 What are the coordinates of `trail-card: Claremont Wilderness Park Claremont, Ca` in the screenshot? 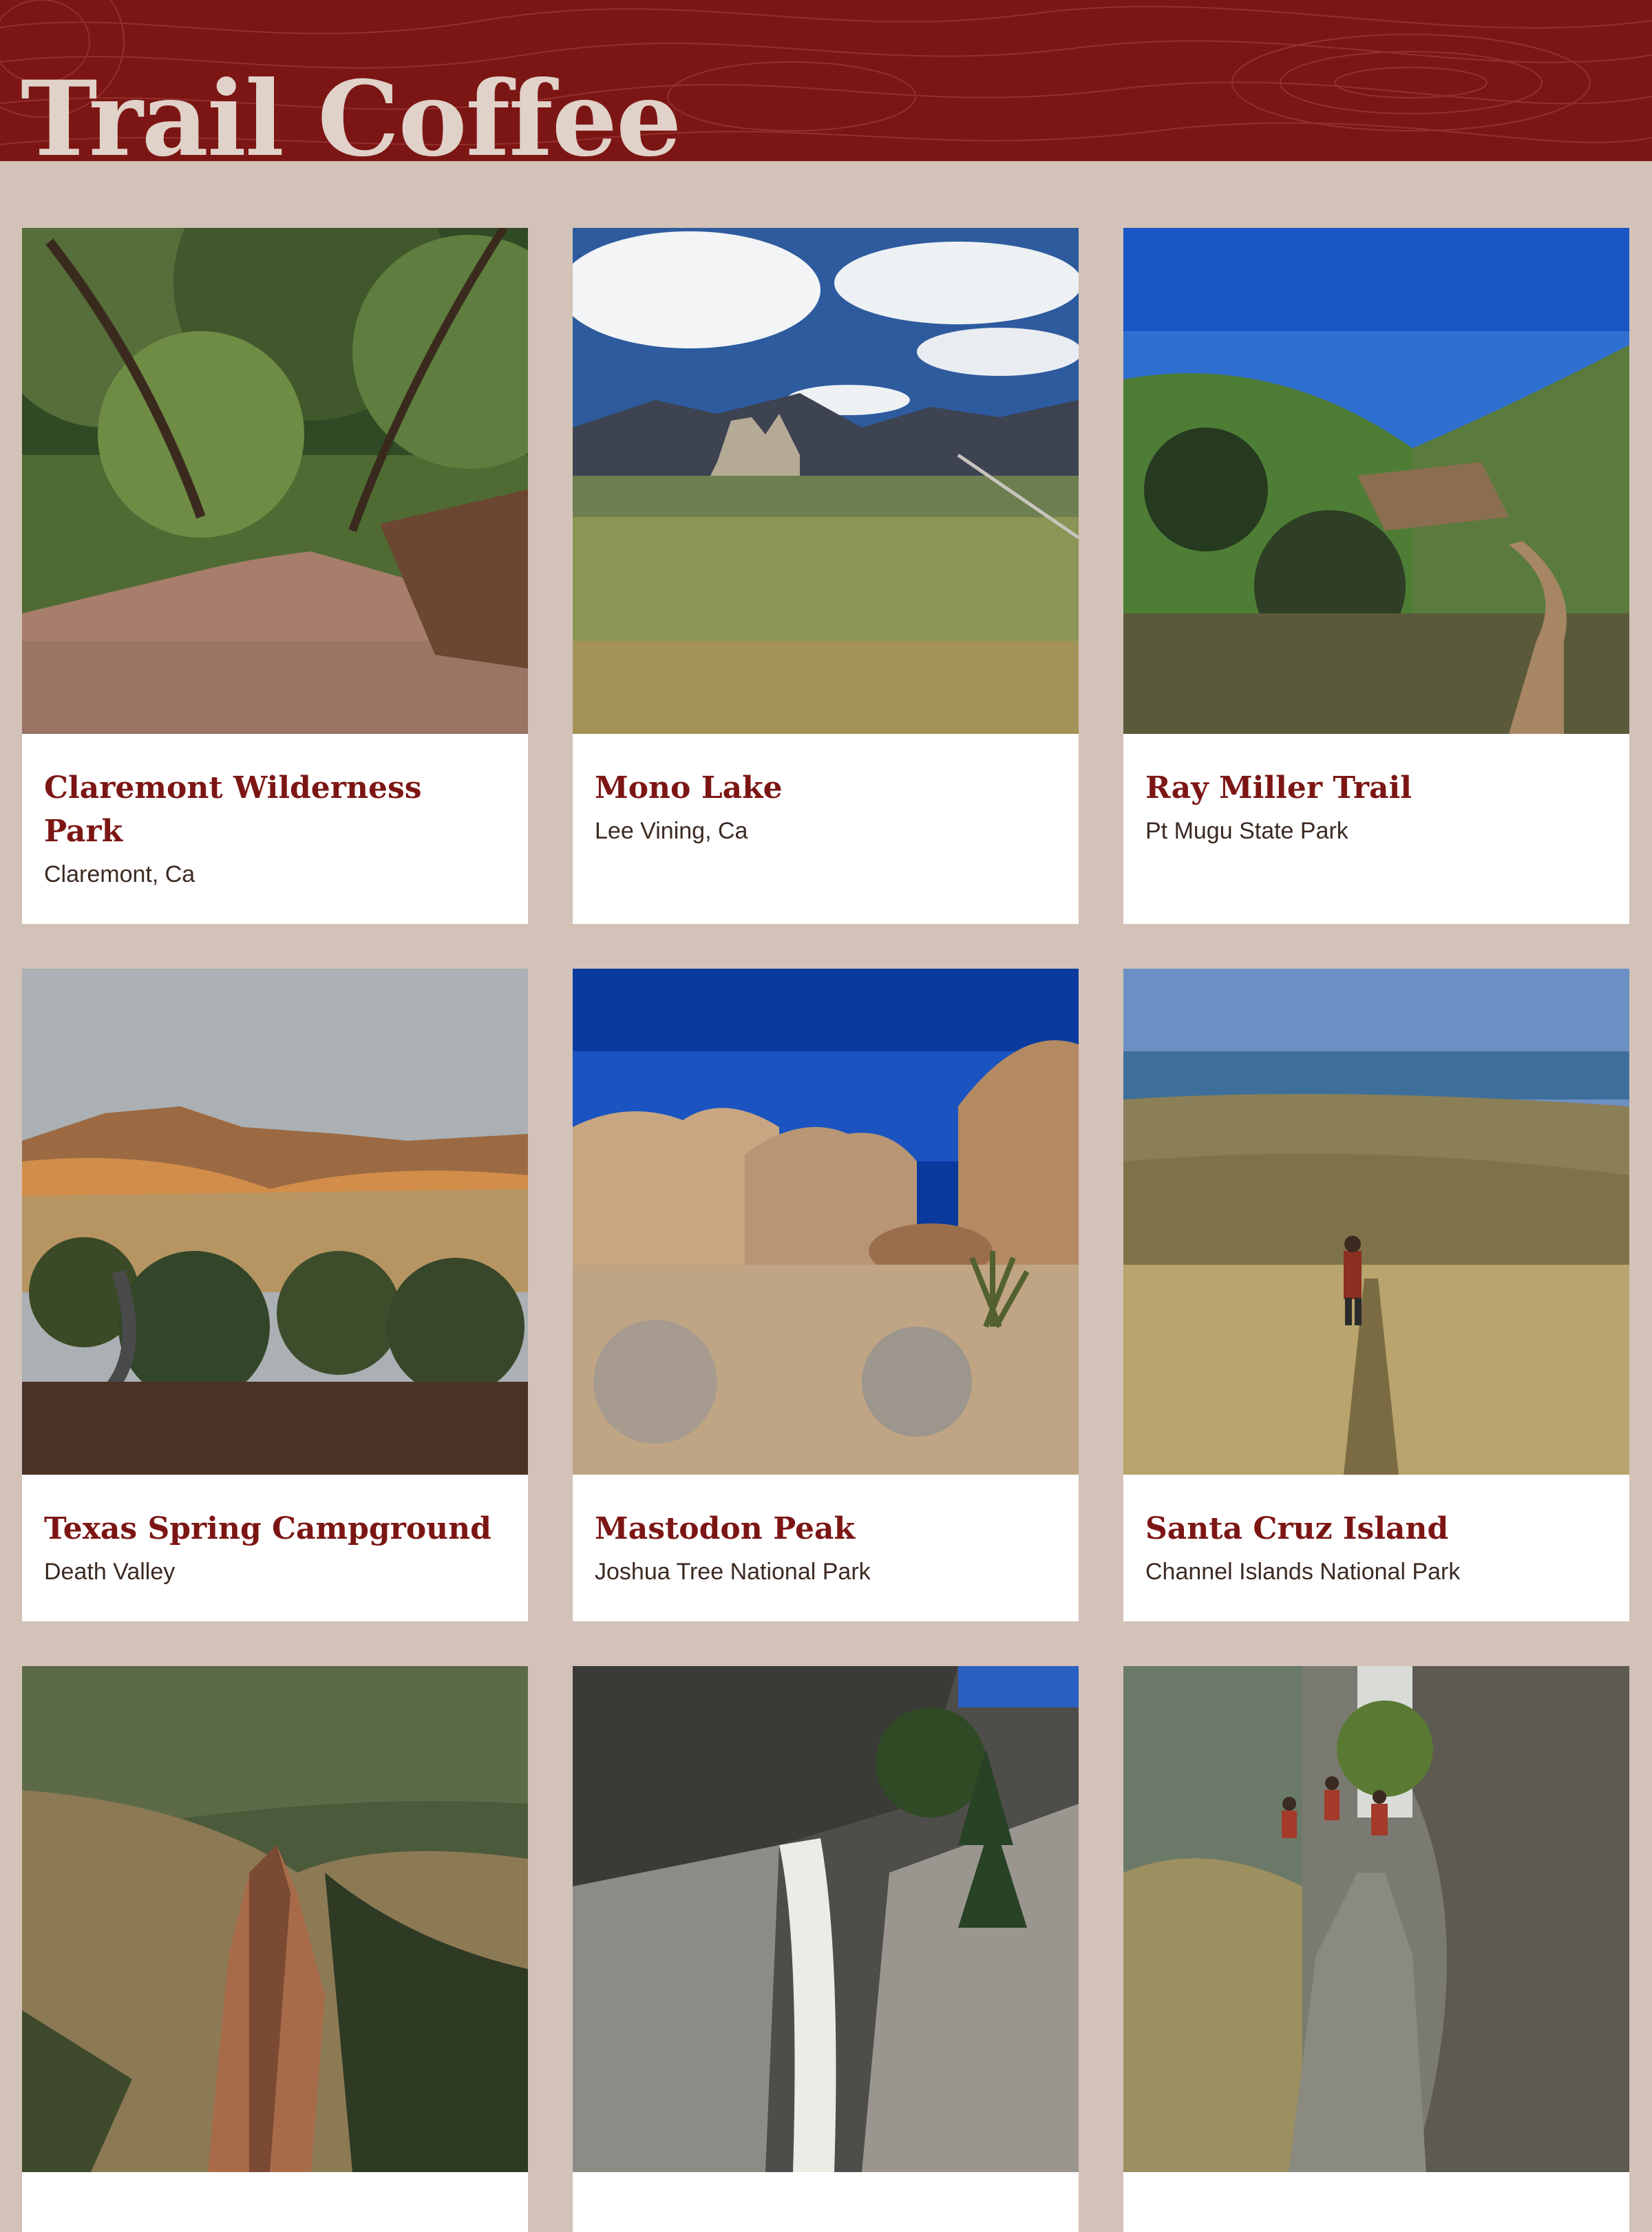 It's located at (275, 576).